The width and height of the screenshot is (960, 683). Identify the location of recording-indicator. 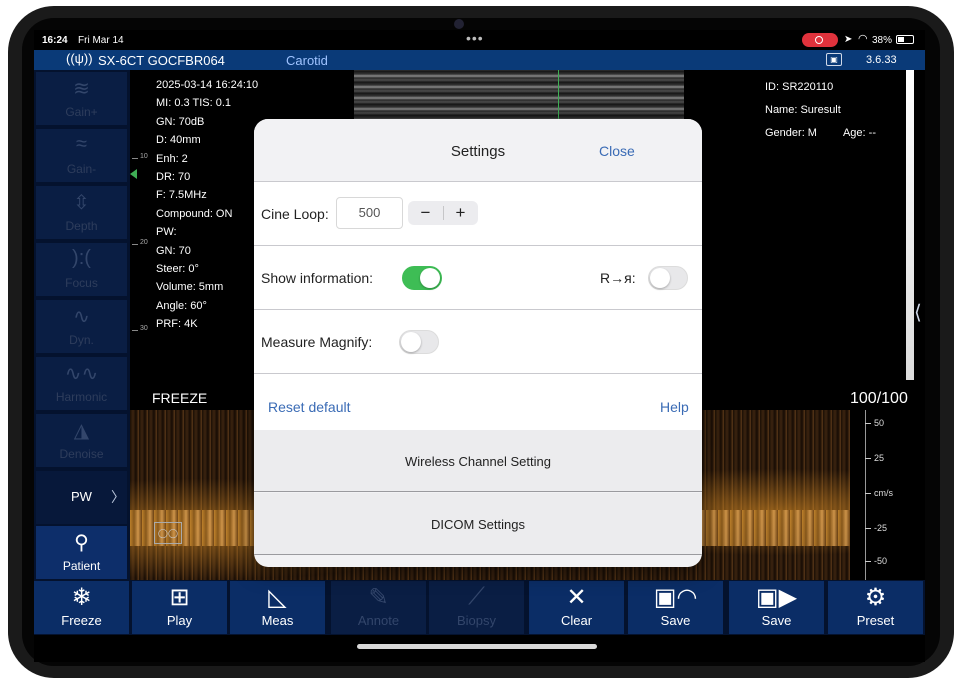
(820, 40).